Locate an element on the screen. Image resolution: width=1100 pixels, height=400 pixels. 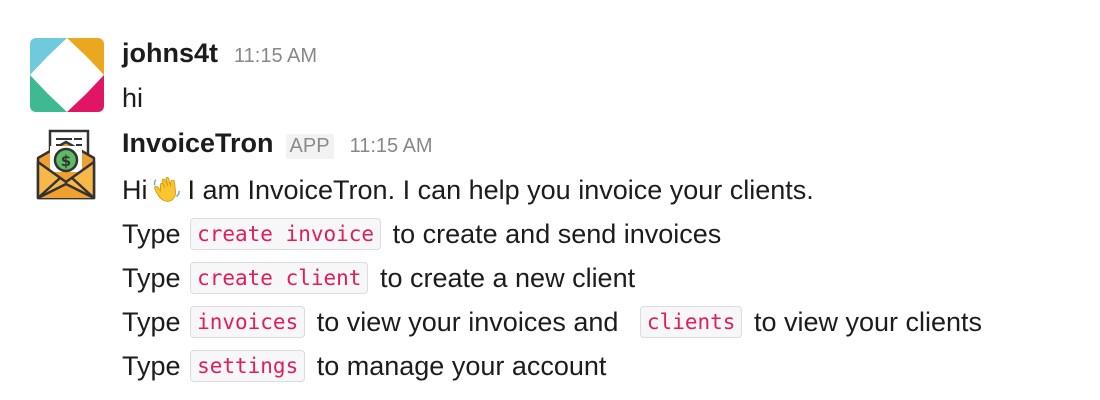
command-invoices: invoices is located at coordinates (248, 322).